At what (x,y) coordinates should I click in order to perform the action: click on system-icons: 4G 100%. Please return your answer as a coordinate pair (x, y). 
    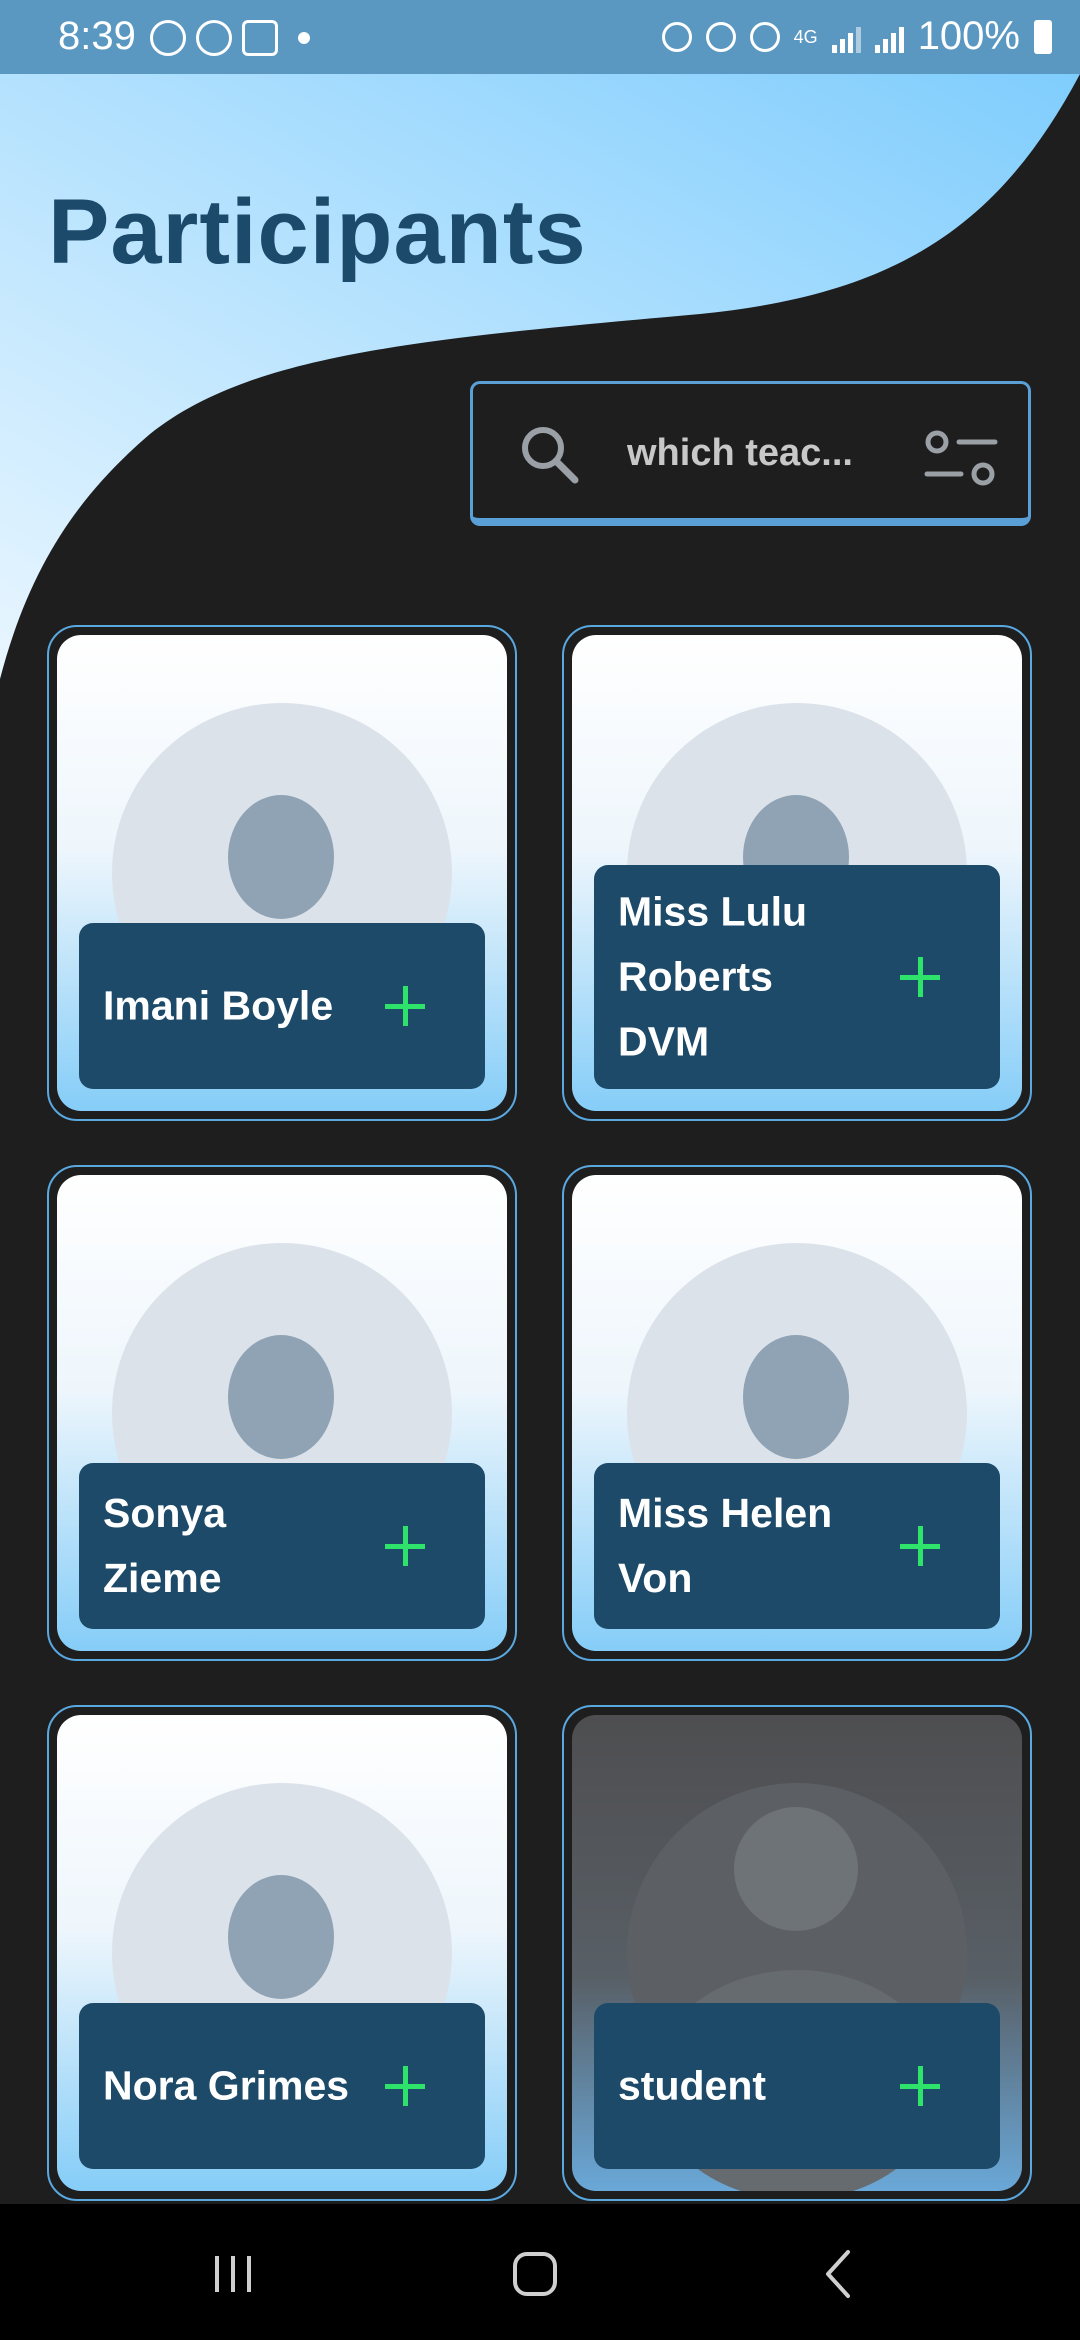
    Looking at the image, I should click on (856, 36).